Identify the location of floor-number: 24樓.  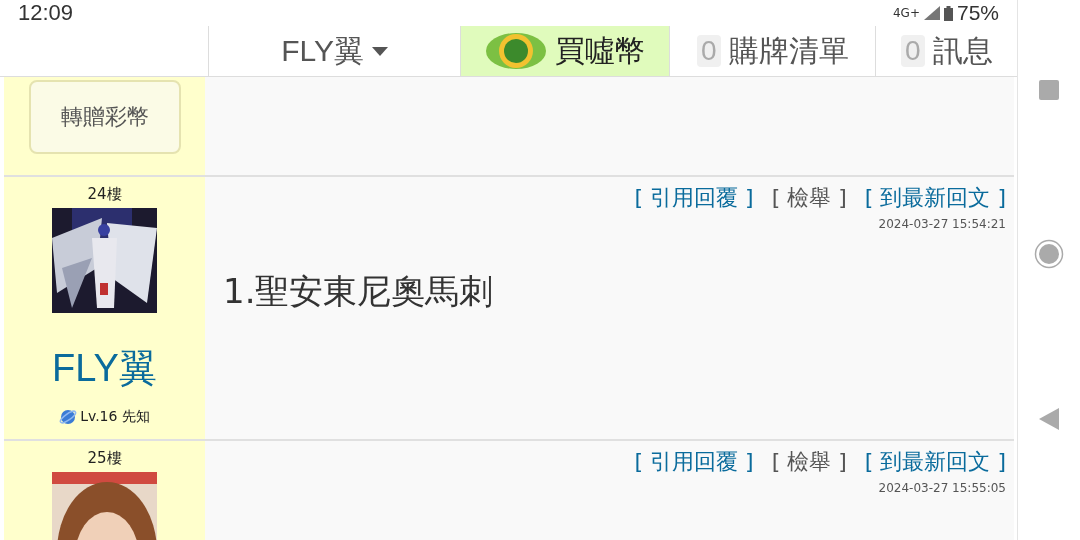
(104, 194).